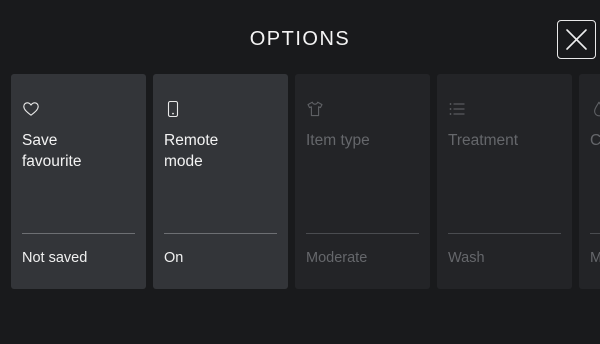 This screenshot has height=344, width=600. Describe the element at coordinates (174, 258) in the screenshot. I see `option-value: On` at that location.